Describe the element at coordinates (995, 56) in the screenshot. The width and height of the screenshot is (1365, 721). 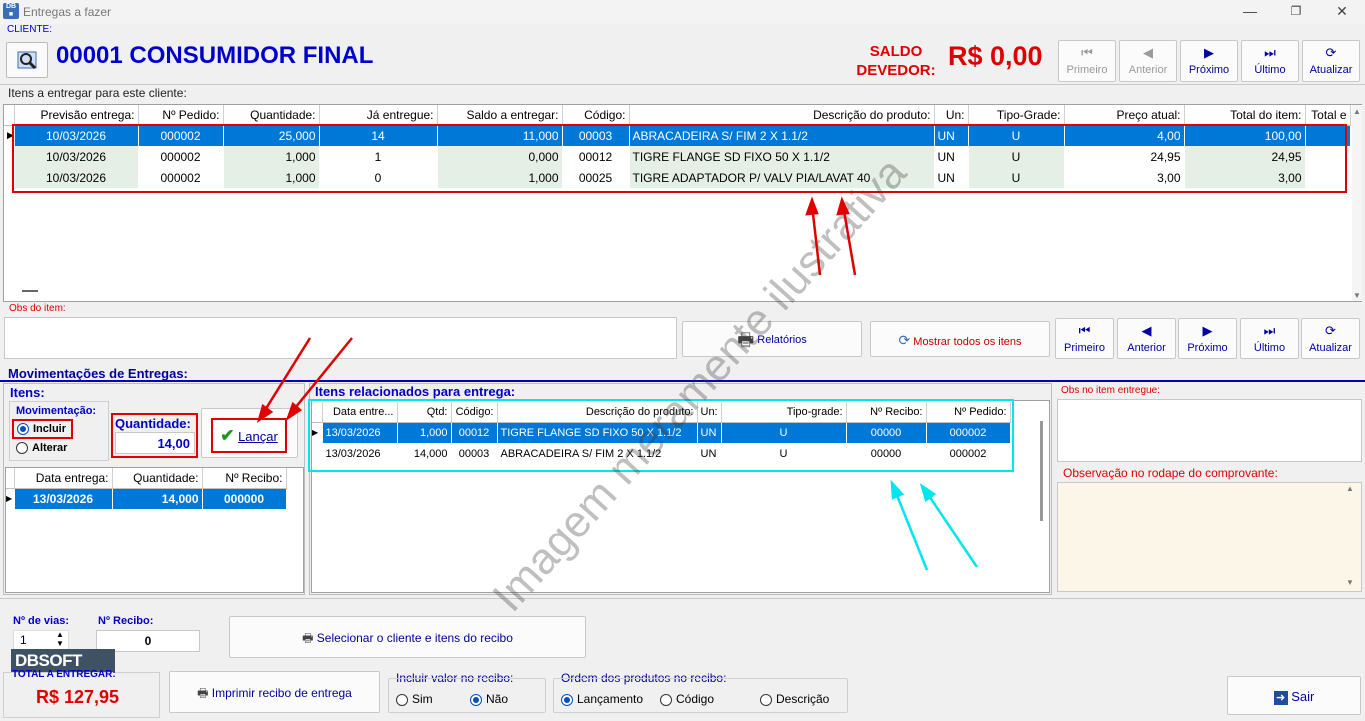
I see `balance-value: R$ 0,00` at that location.